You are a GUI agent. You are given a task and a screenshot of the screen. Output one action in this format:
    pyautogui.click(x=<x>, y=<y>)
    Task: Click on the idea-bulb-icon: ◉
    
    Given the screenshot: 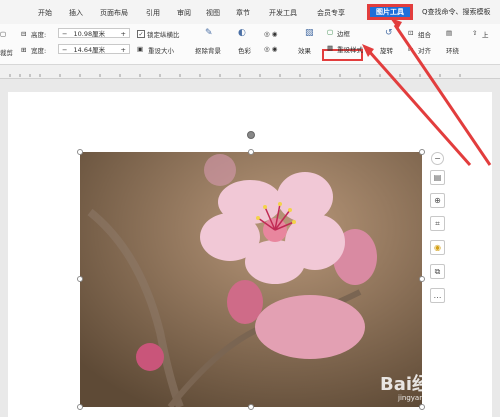 What is the action you would take?
    pyautogui.click(x=437, y=247)
    